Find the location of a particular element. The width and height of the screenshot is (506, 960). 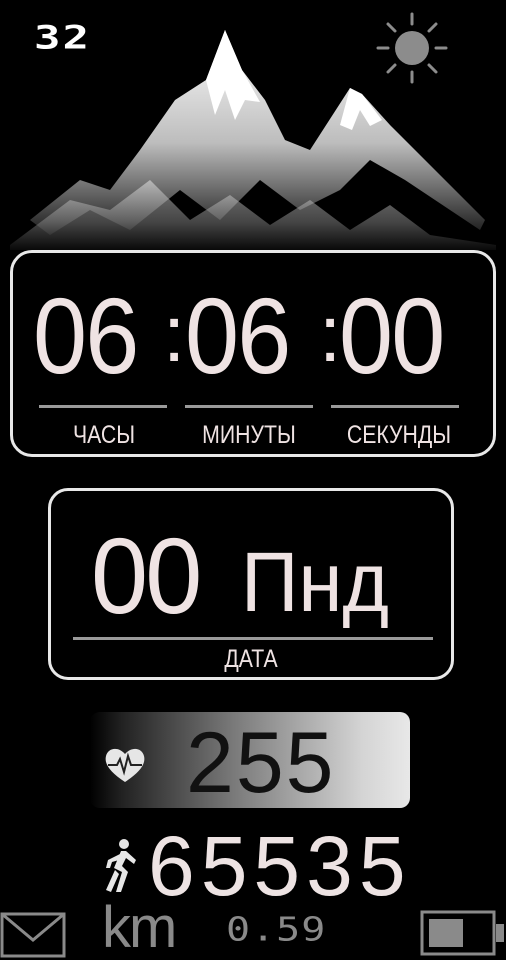

steps-value: 65535 is located at coordinates (280, 866).